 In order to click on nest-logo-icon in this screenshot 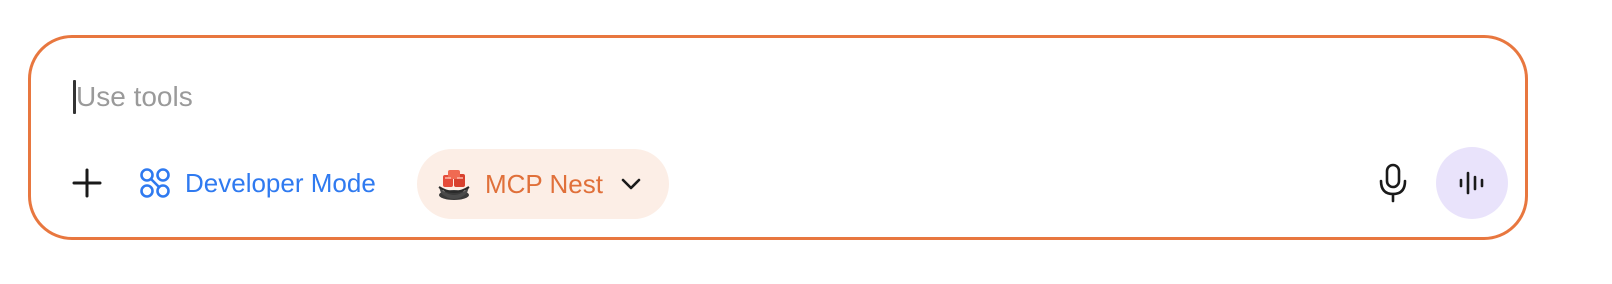, I will do `click(454, 185)`.